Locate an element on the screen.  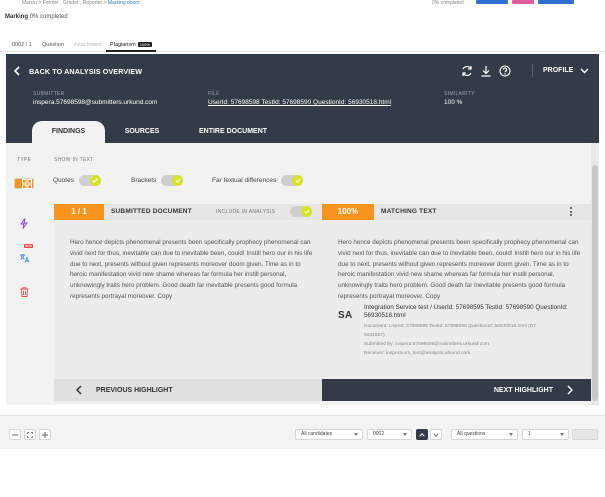
active-tab-indicator is located at coordinates (131, 51).